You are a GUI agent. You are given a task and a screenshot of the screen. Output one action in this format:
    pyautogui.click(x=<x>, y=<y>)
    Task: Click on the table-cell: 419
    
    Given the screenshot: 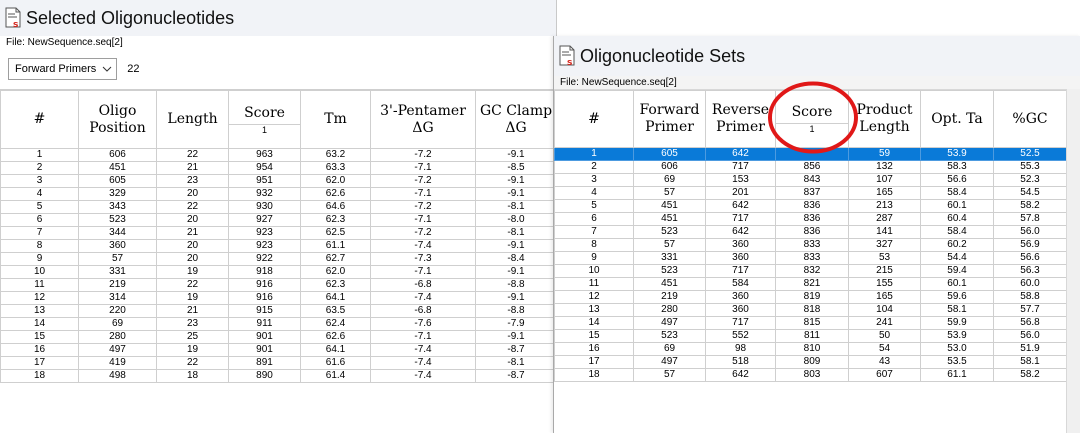 What is the action you would take?
    pyautogui.click(x=117, y=363)
    